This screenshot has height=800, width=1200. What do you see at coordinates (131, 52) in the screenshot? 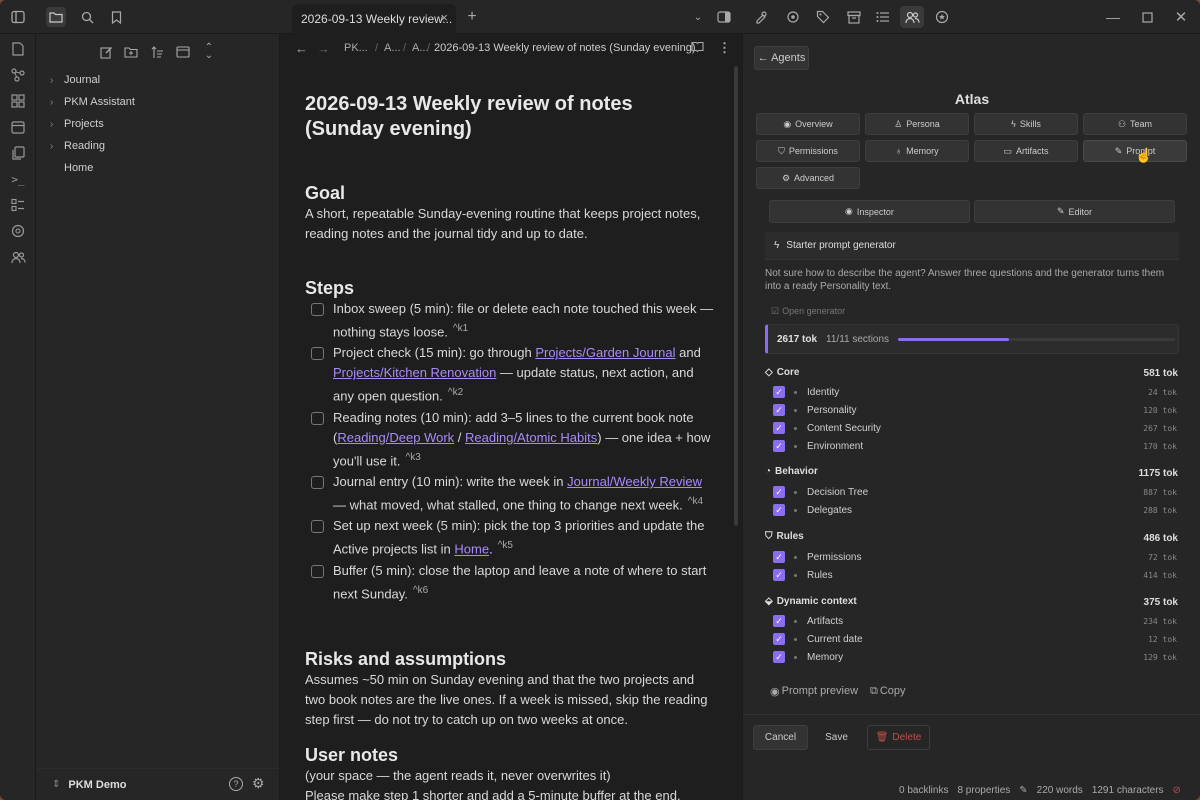
I see `new-folder-icon` at bounding box center [131, 52].